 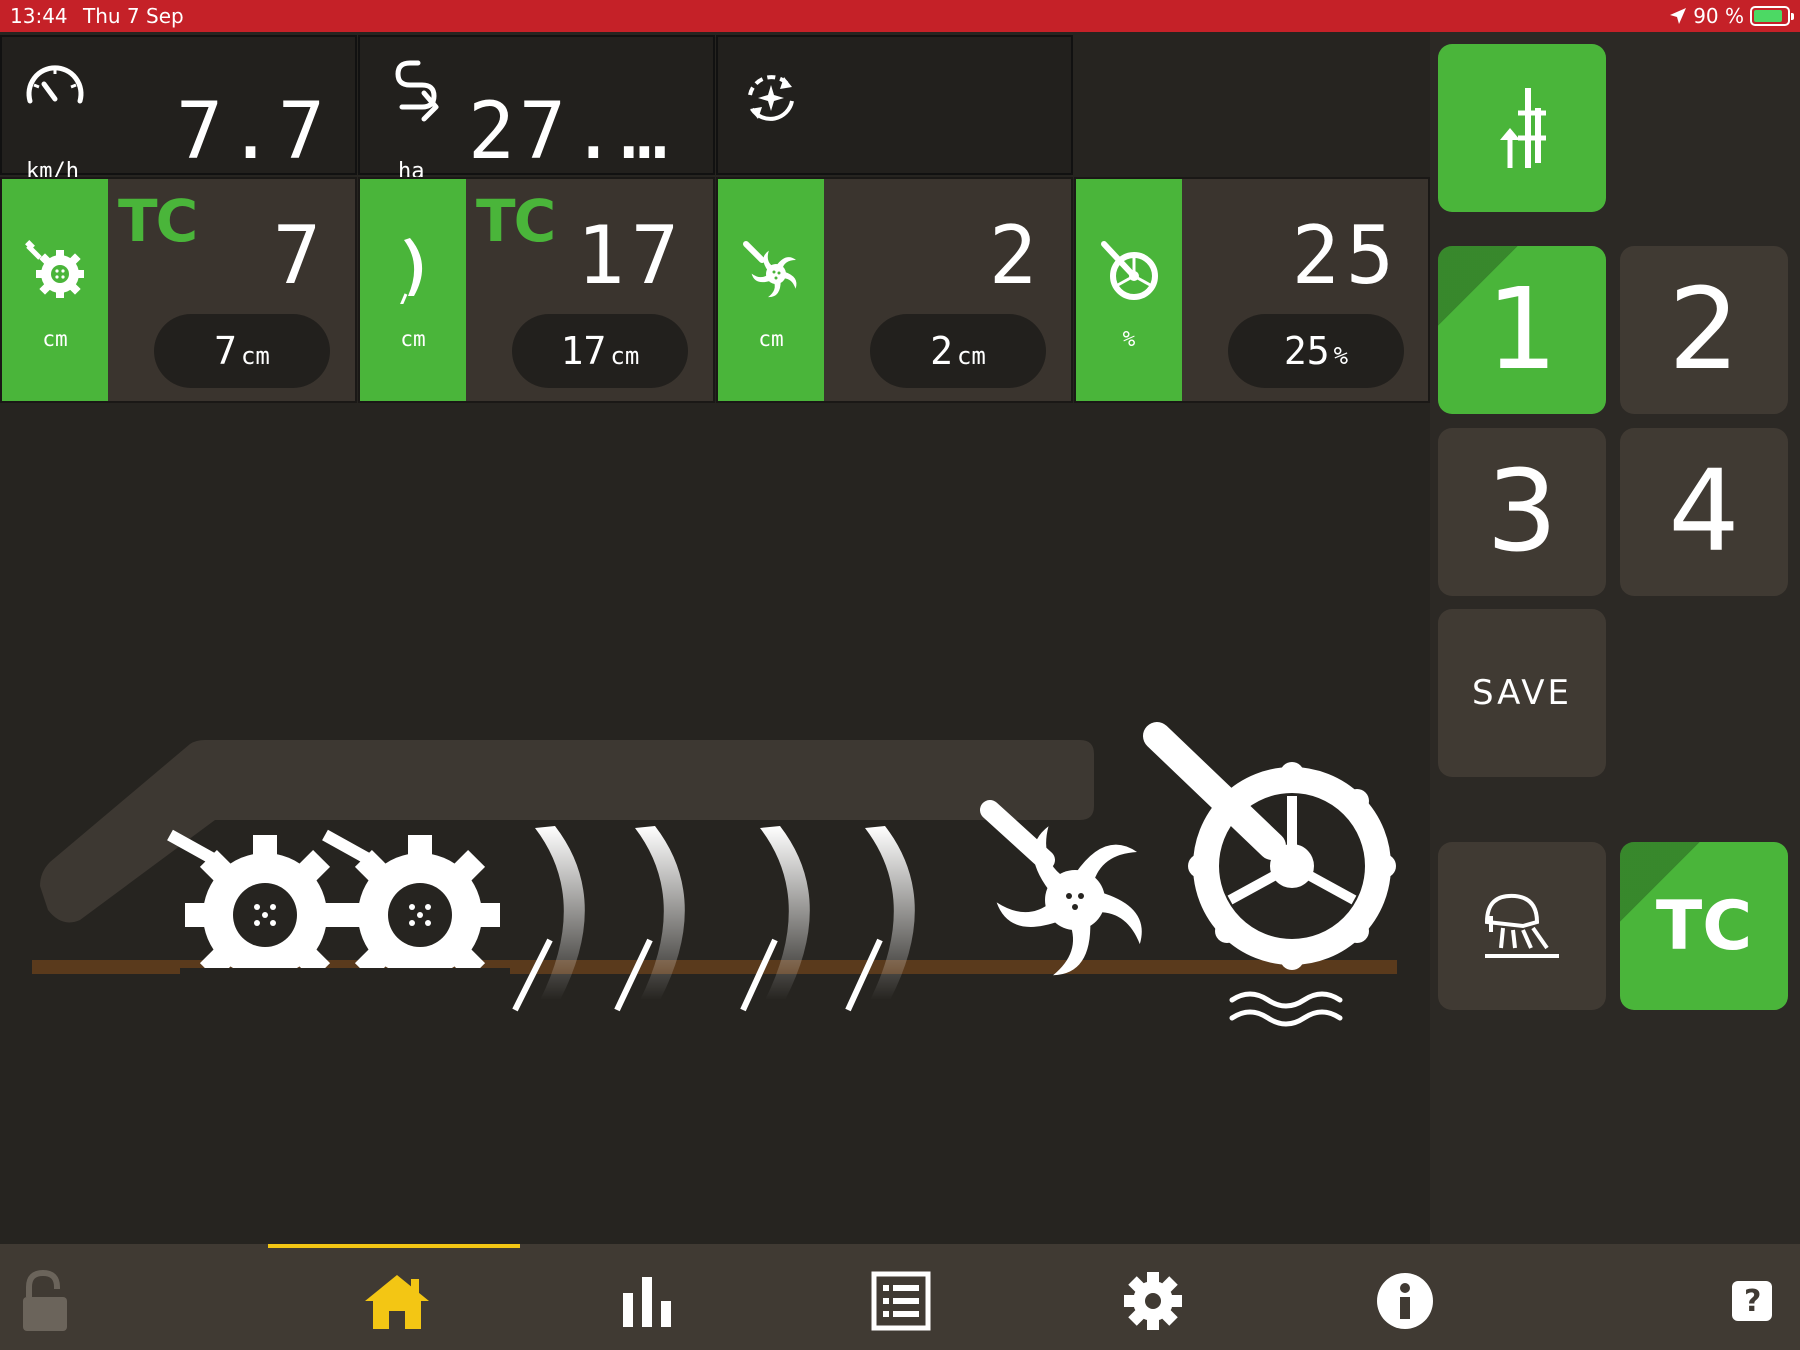 I want to click on status-right-group: 90 %, so click(x=1731, y=16).